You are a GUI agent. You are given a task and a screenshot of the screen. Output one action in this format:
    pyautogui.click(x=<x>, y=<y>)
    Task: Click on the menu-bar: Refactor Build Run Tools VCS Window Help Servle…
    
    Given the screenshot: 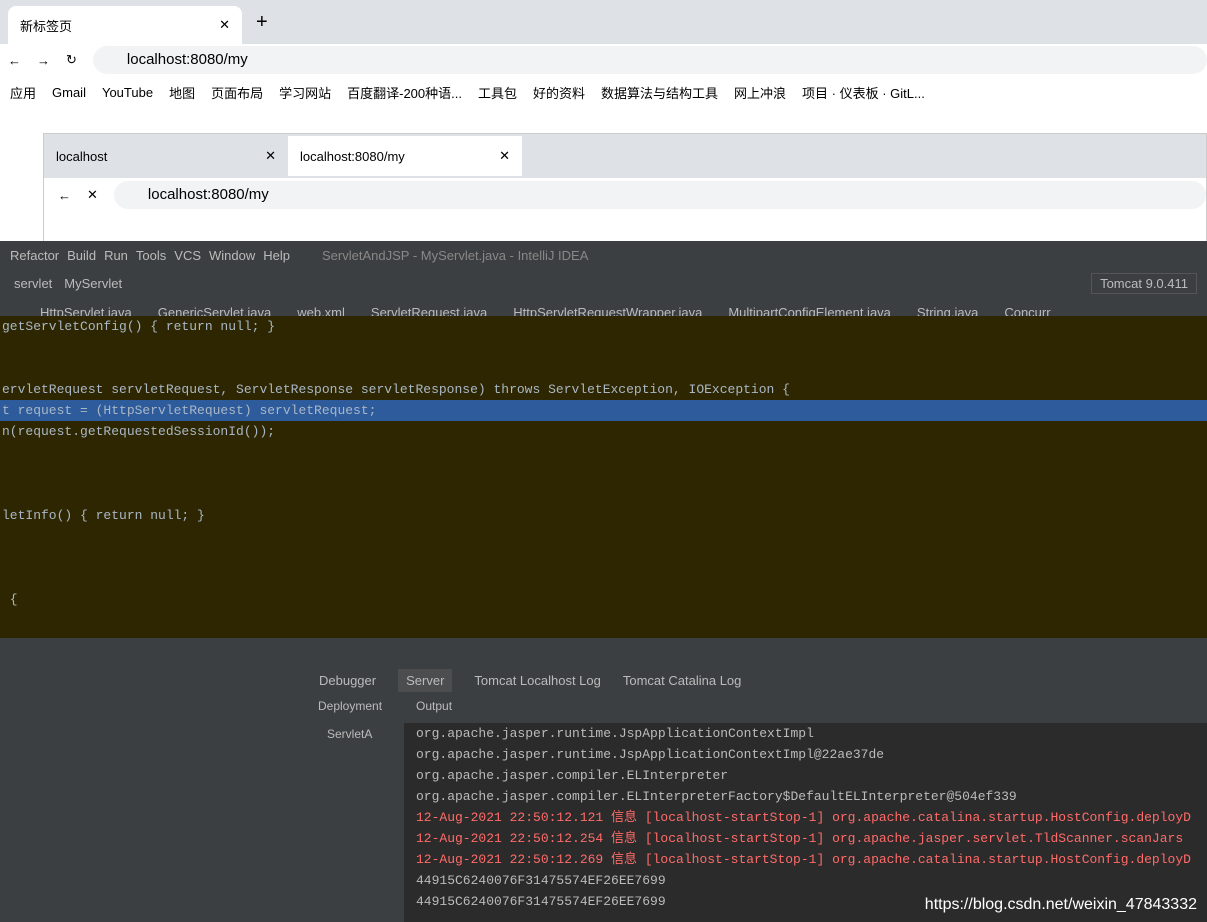 What is the action you would take?
    pyautogui.click(x=299, y=255)
    